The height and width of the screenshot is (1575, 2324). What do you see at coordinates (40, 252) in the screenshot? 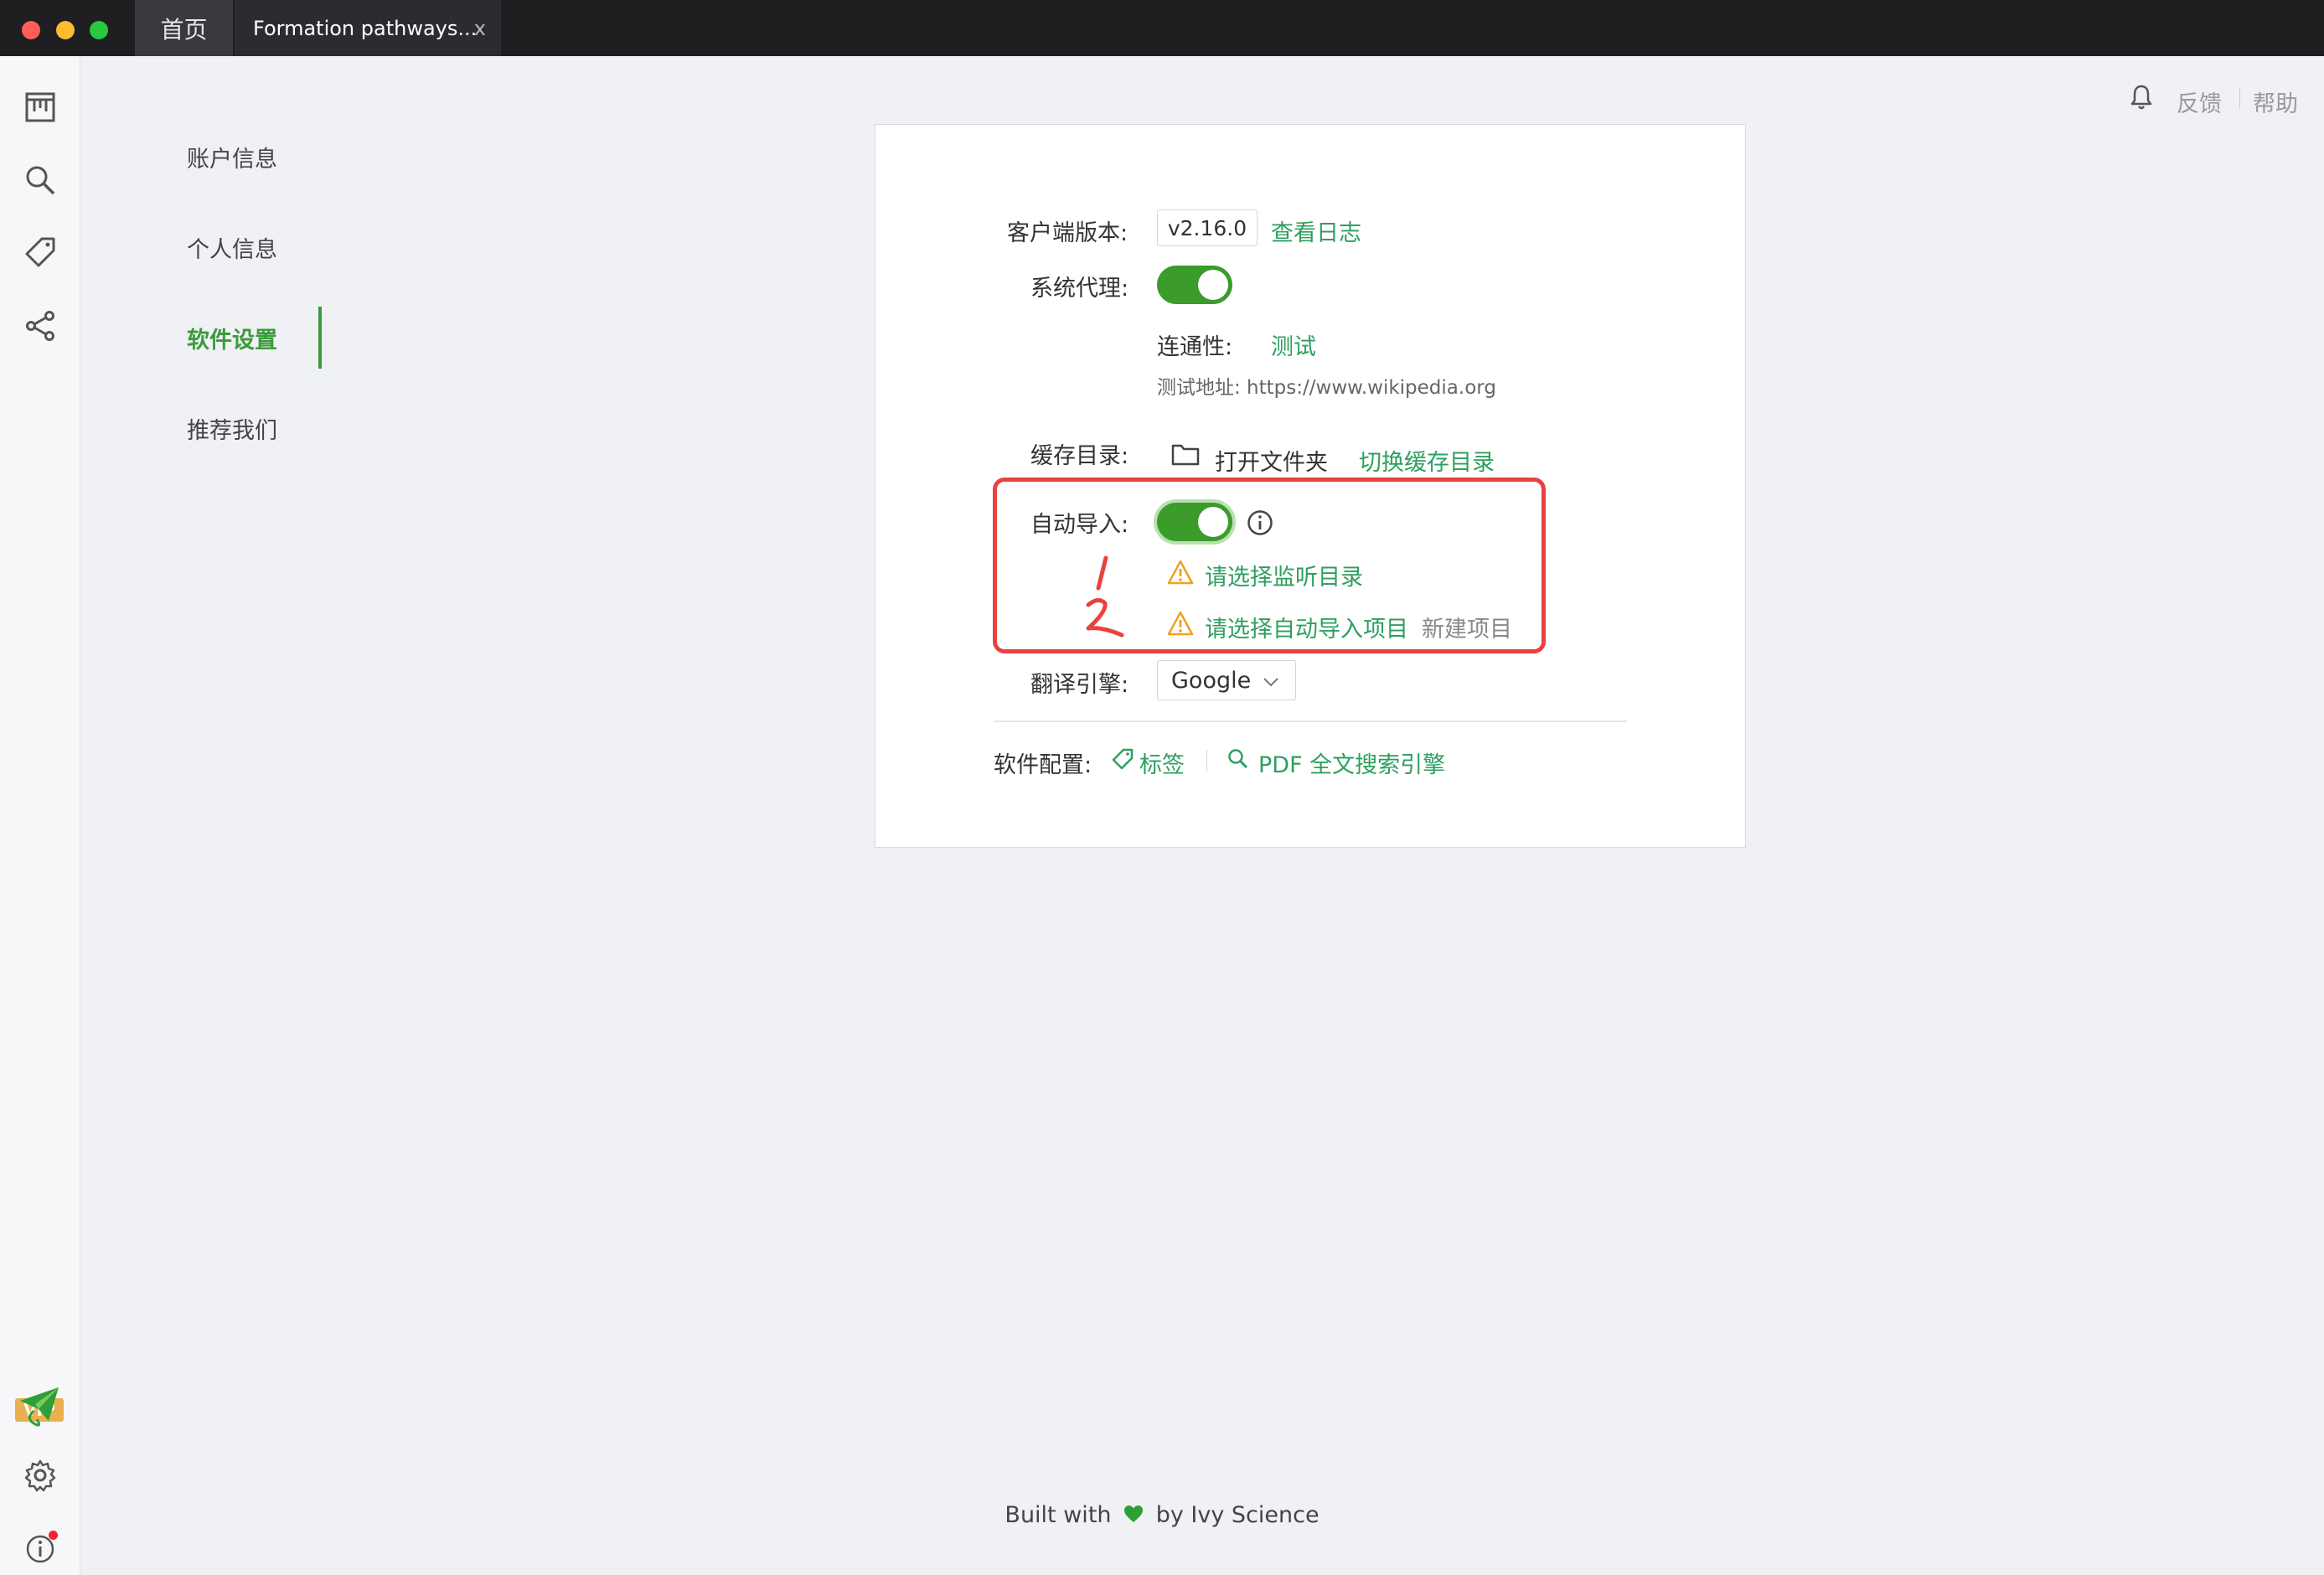
I see `tag-icon` at bounding box center [40, 252].